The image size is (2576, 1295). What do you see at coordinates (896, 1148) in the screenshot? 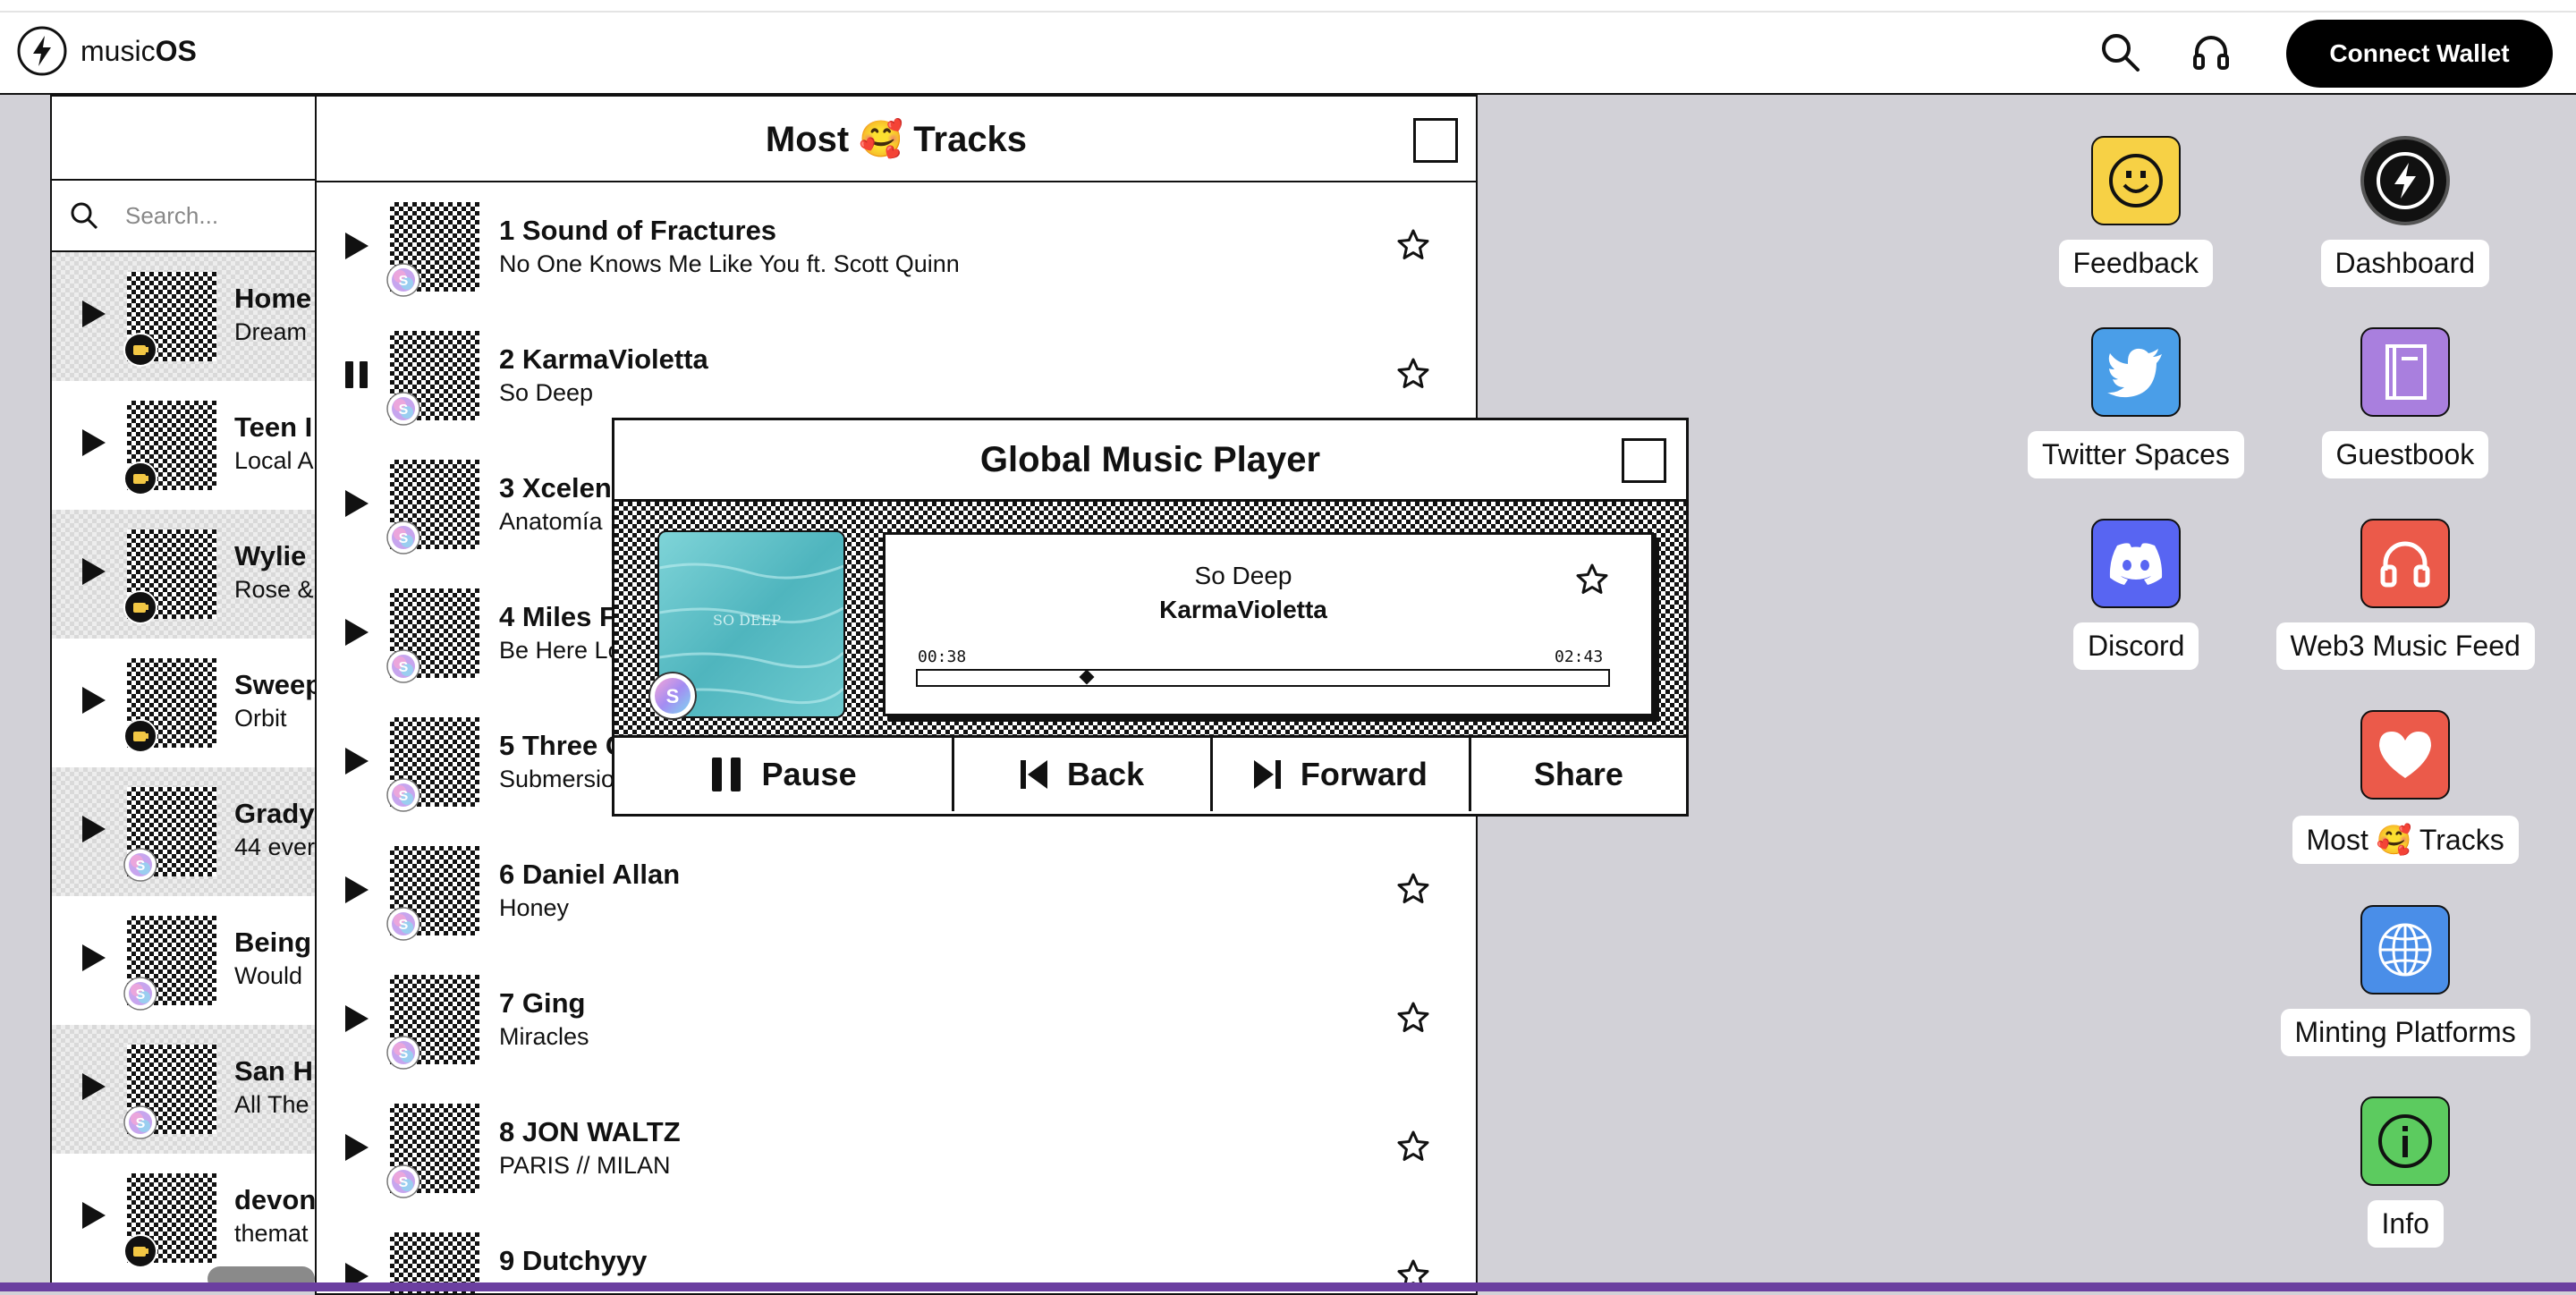
I see `track-row: S 8 JON WALTZ PARIS // MILAN` at bounding box center [896, 1148].